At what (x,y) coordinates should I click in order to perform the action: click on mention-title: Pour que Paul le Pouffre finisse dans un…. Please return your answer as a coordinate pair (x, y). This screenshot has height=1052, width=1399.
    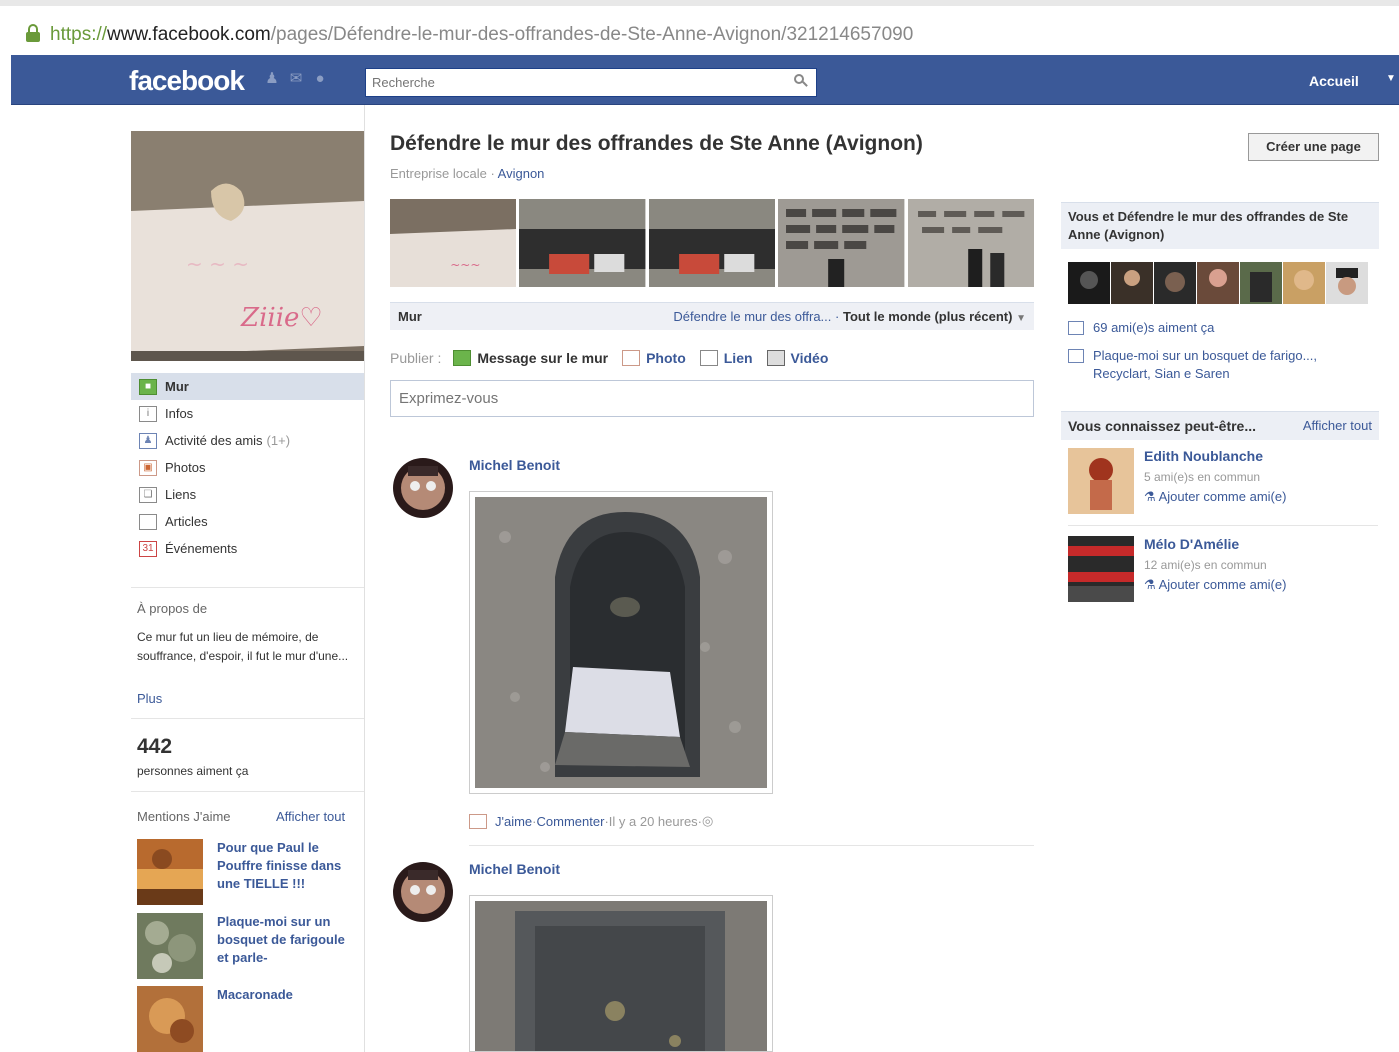
    Looking at the image, I should click on (287, 866).